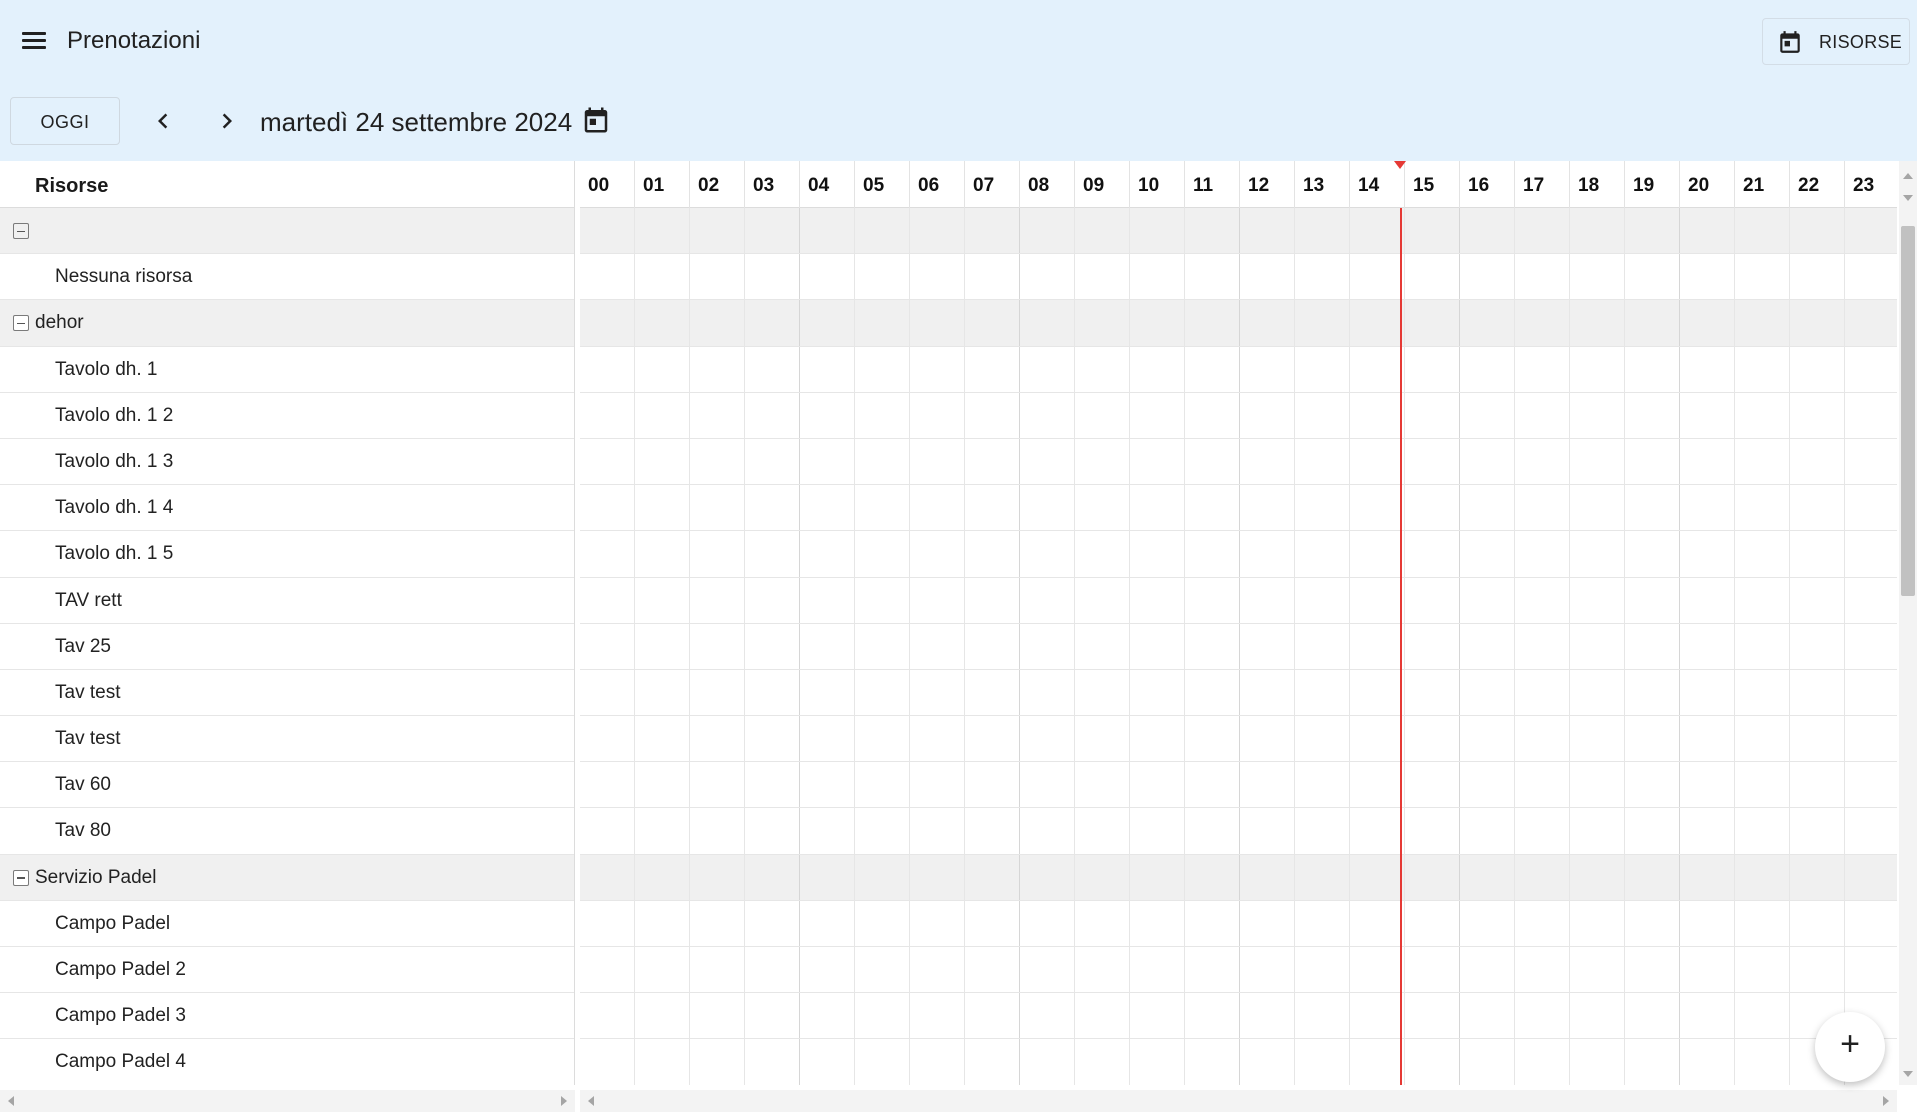  Describe the element at coordinates (35, 41) in the screenshot. I see `menu-icon` at that location.